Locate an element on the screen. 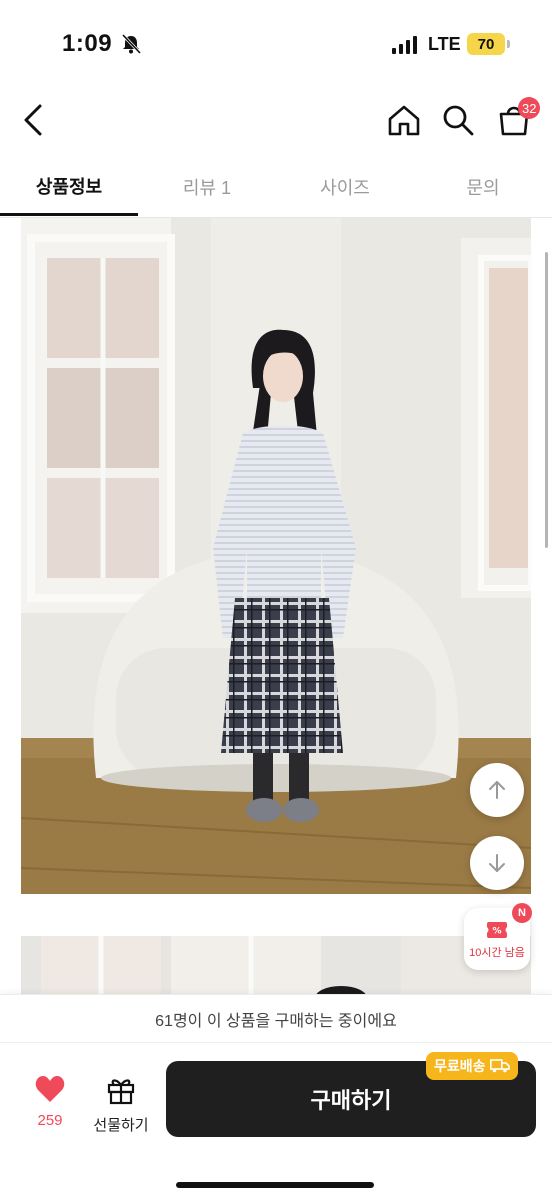  like-button: 259 is located at coordinates (50, 1105).